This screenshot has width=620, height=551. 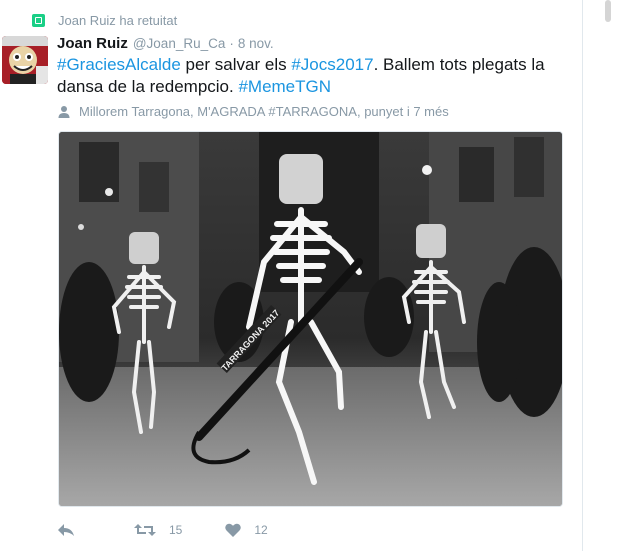 What do you see at coordinates (236, 64) in the screenshot?
I see `tweet-text-segment: per salvar els` at bounding box center [236, 64].